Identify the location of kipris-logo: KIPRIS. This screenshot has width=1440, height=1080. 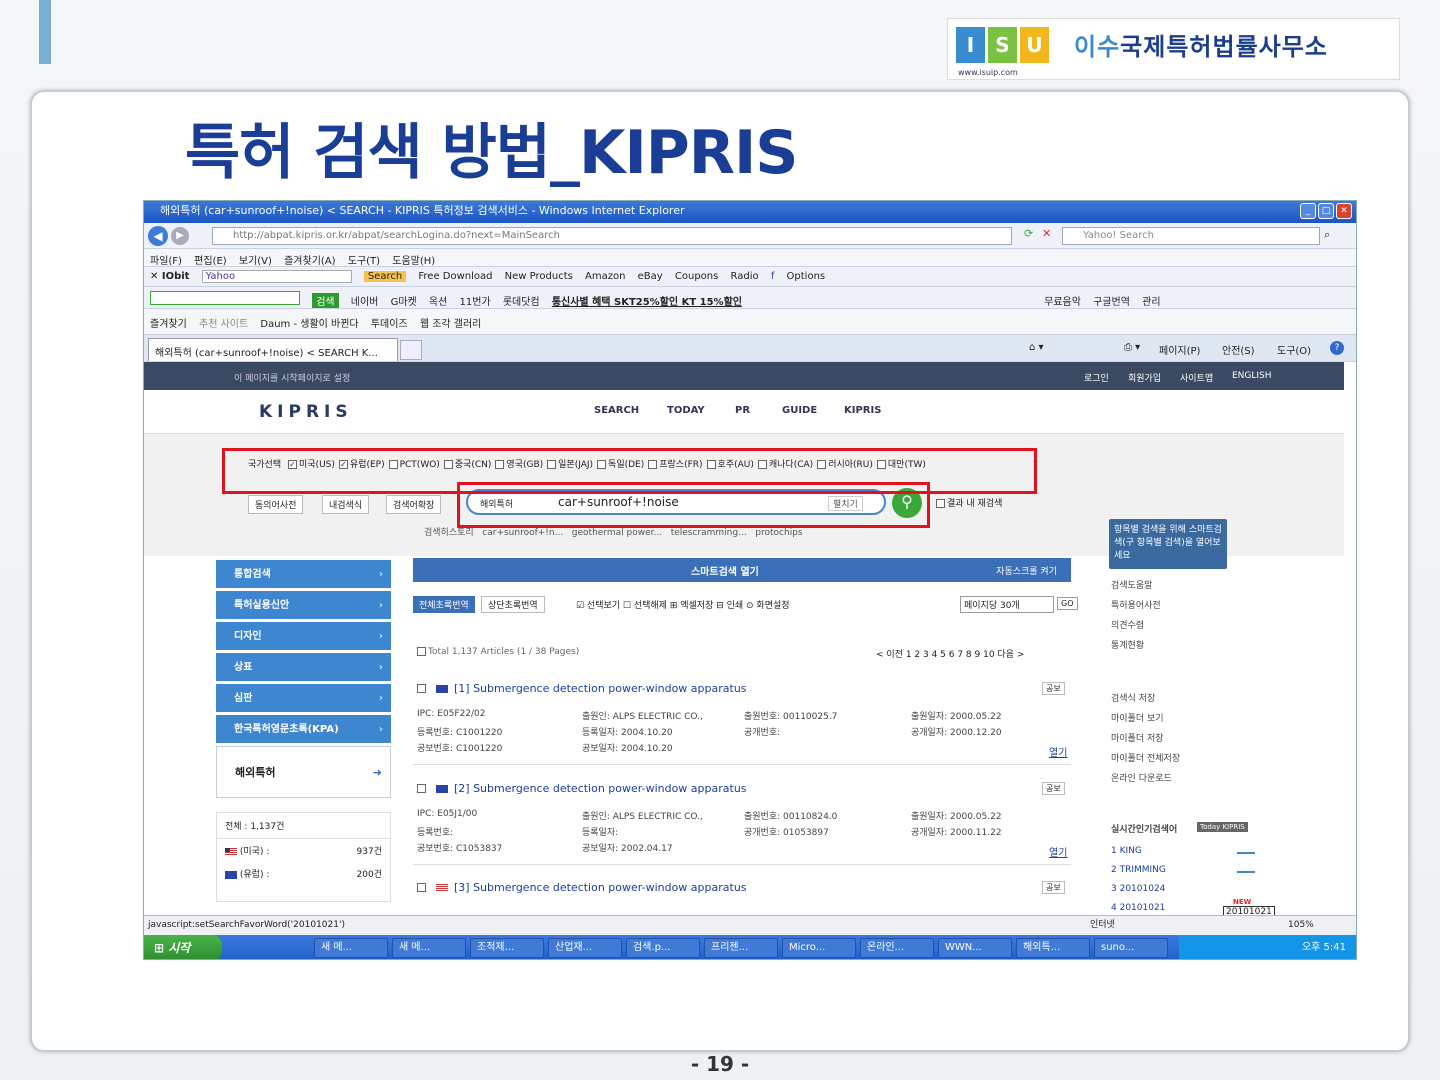
(306, 412).